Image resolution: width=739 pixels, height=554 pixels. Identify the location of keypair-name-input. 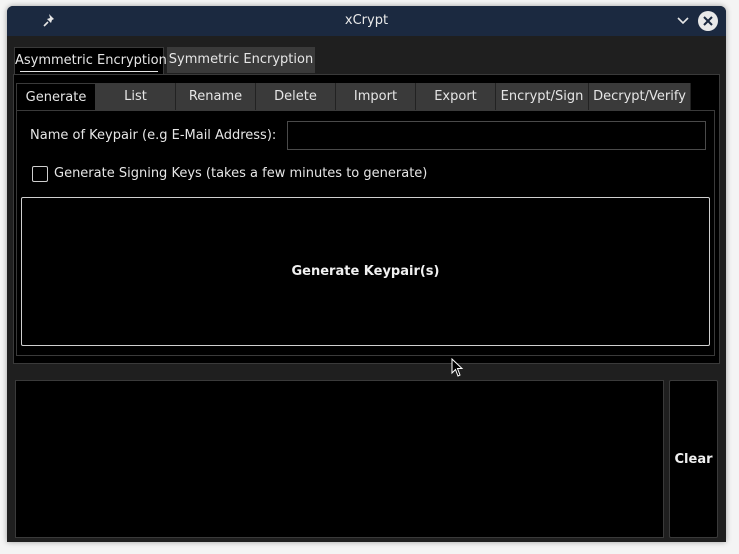
(496, 135).